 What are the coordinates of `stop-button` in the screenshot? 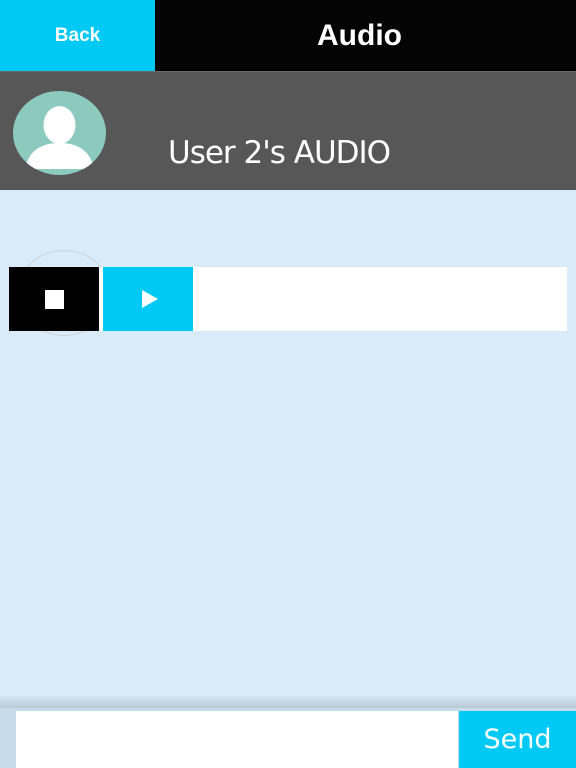 It's located at (54, 299).